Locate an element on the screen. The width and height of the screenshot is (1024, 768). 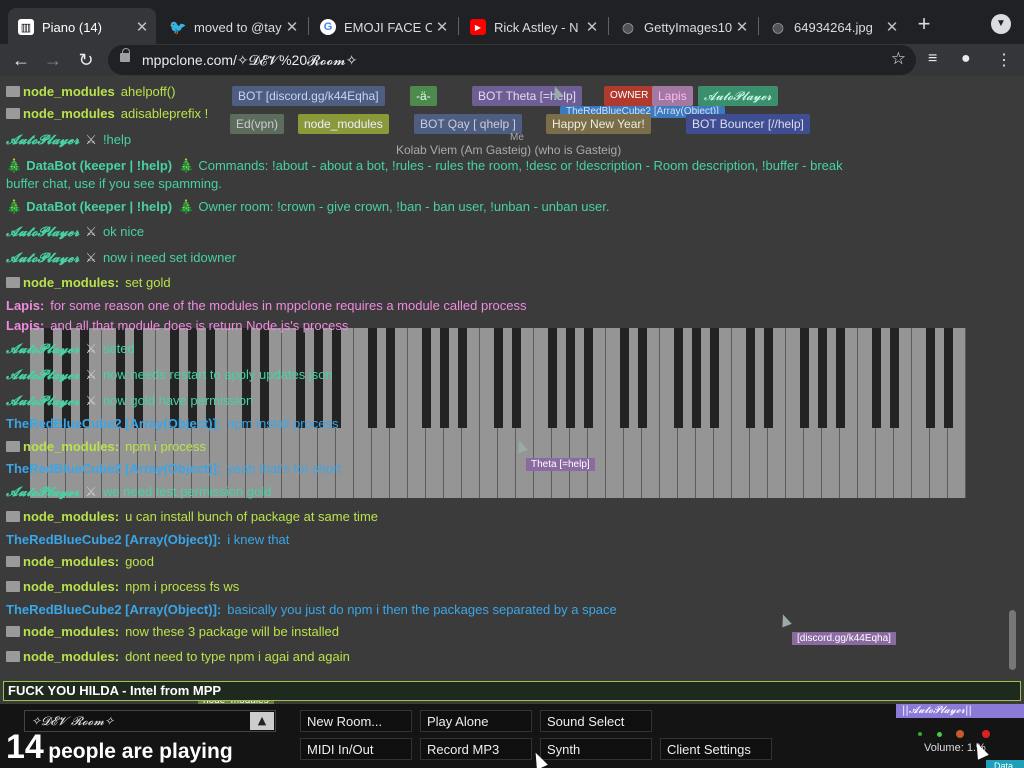
midi-button: MIDI In/Out is located at coordinates (356, 749).